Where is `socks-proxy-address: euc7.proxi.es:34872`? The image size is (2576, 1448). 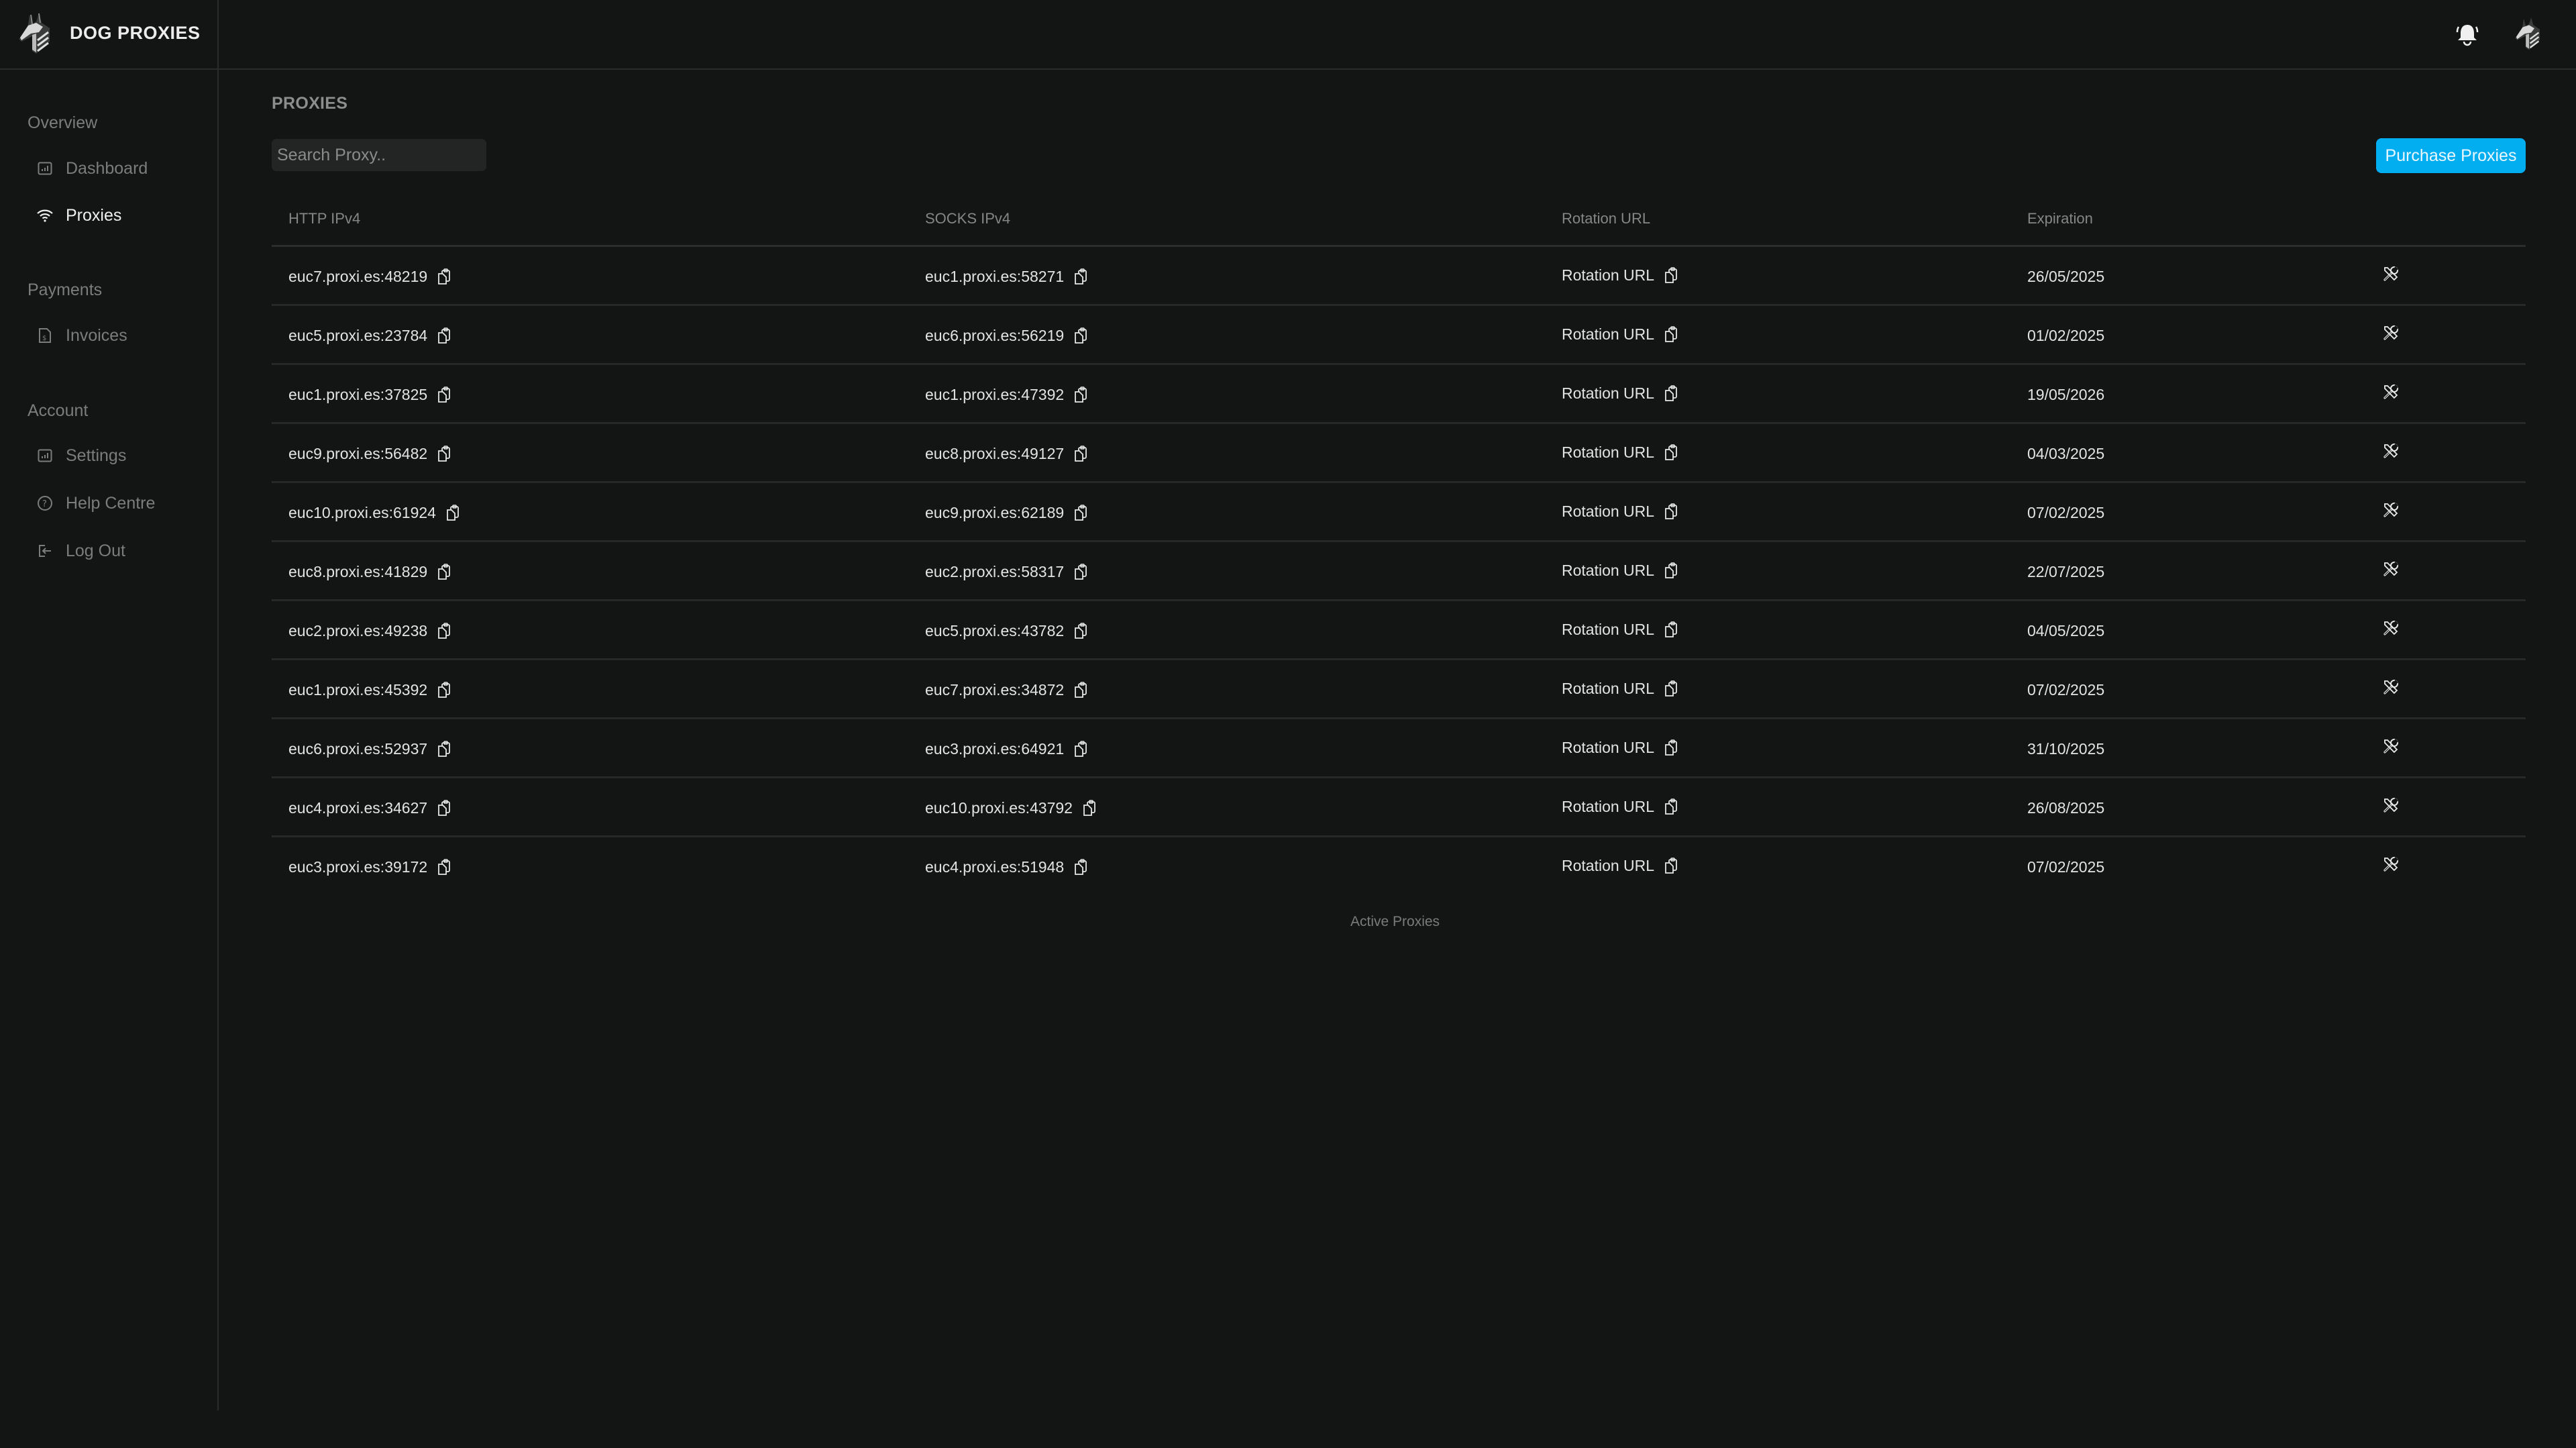
socks-proxy-address: euc7.proxi.es:34872 is located at coordinates (995, 689).